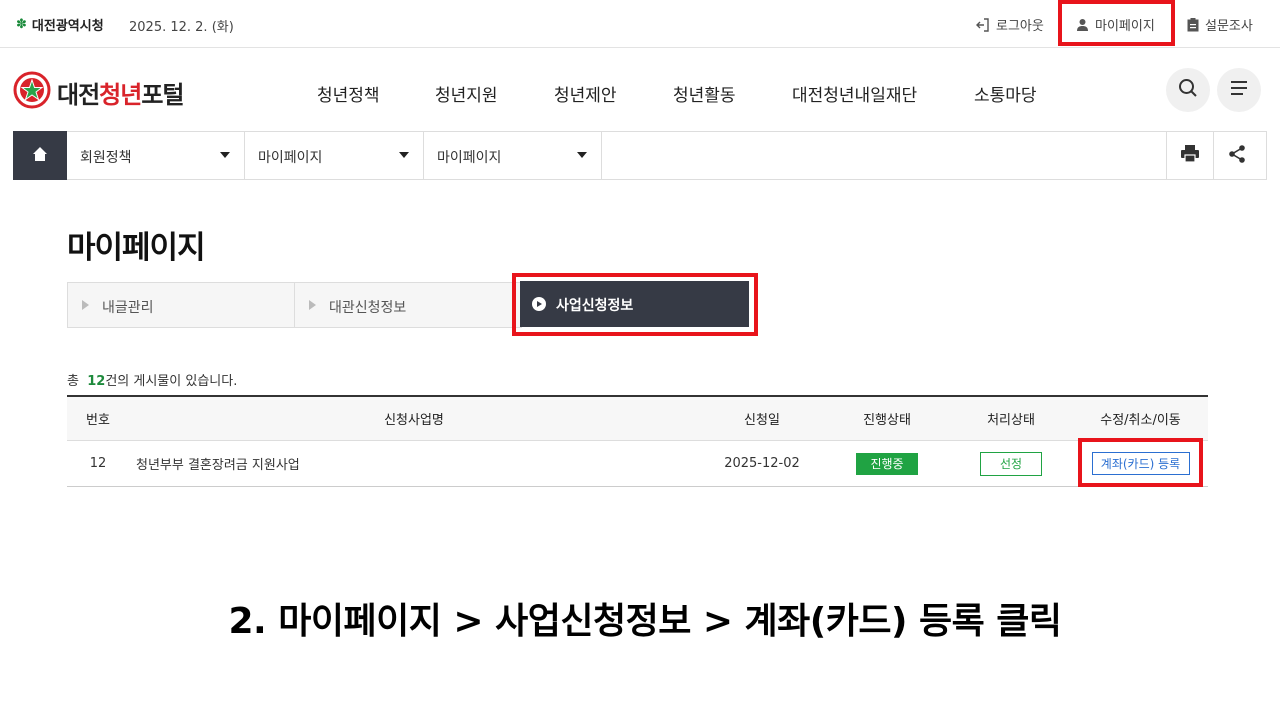 The width and height of the screenshot is (1280, 720). What do you see at coordinates (181, 305) in the screenshot?
I see `tab-my-posts: 내글관리` at bounding box center [181, 305].